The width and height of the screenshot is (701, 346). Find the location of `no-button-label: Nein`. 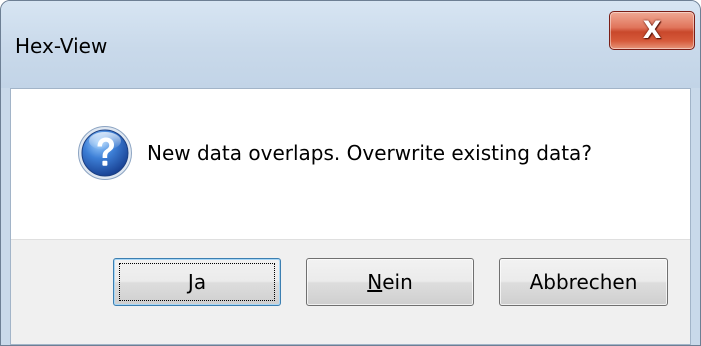

no-button-label: Nein is located at coordinates (390, 282).